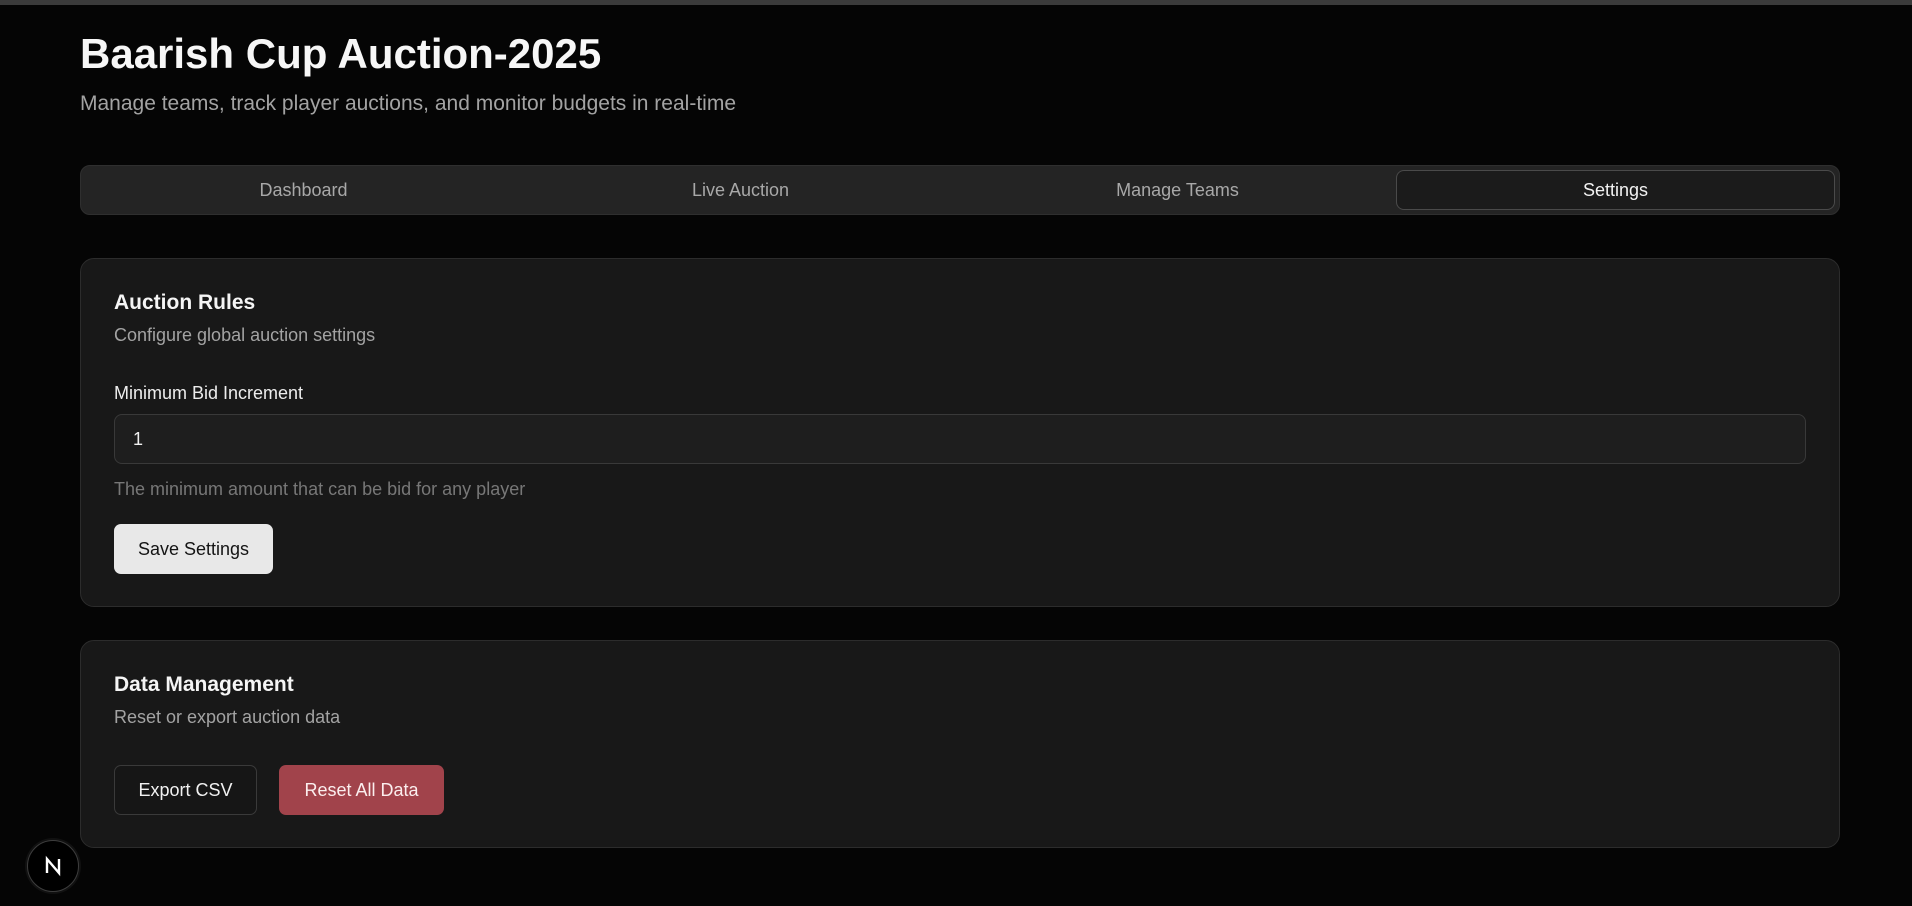  I want to click on min-bid-label: Minimum Bid Increment, so click(209, 393).